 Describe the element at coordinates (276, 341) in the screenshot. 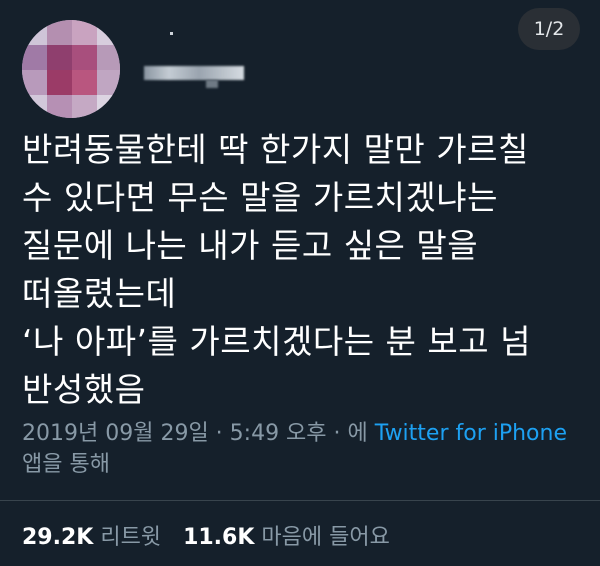

I see `tweet-line: ‘나 아파’를 가르치겠다는 분 보고 넘` at that location.